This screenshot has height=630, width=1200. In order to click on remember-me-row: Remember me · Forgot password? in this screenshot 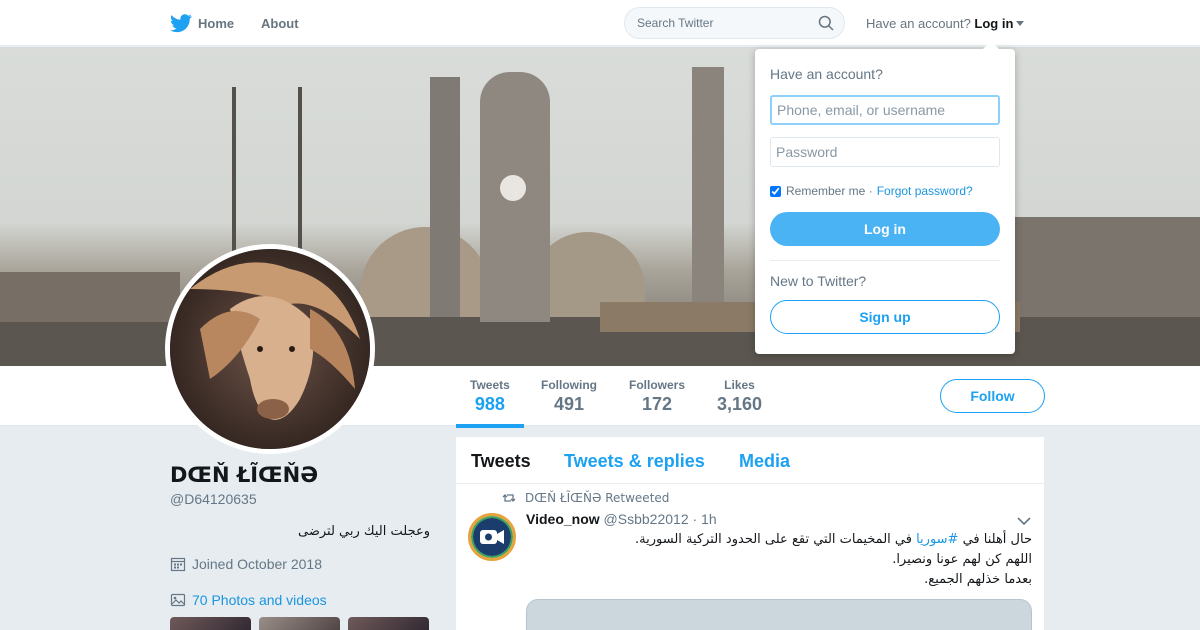, I will do `click(871, 191)`.